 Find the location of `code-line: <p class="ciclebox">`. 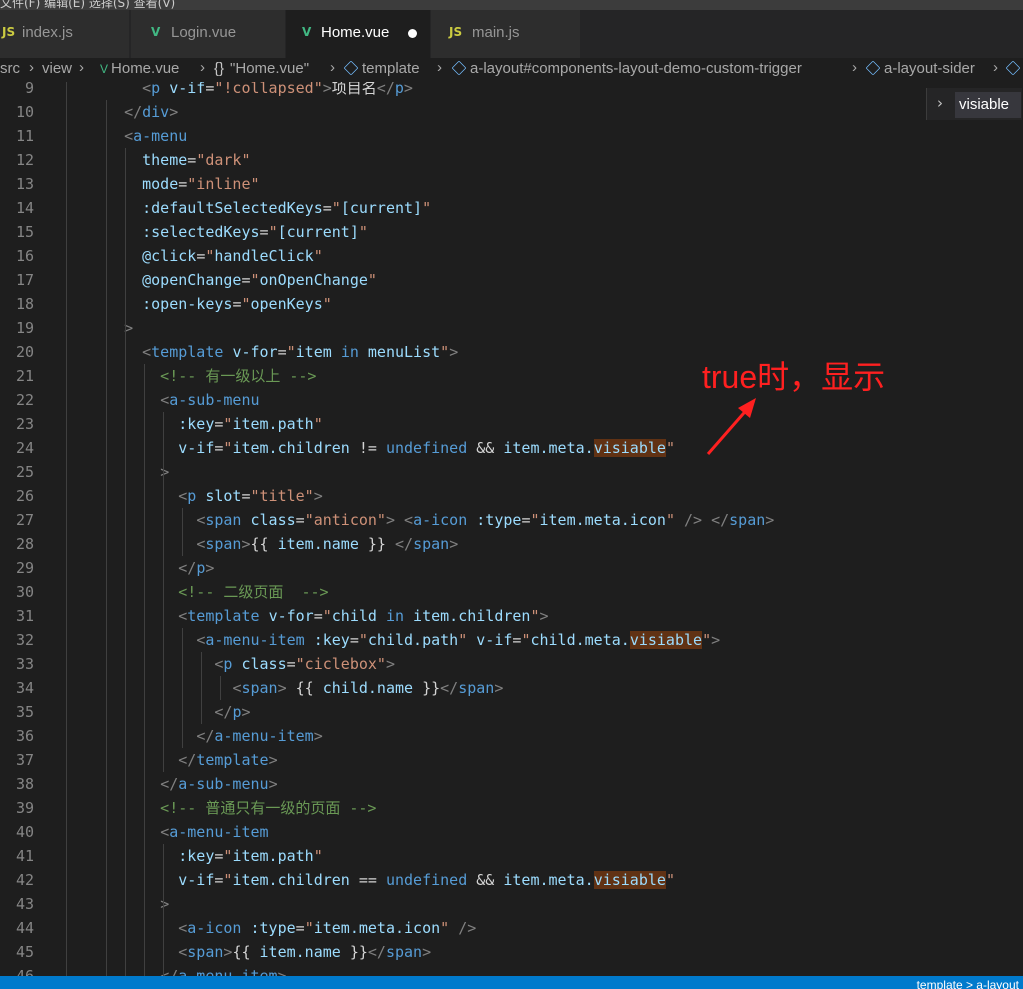

code-line: <p class="ciclebox"> is located at coordinates (250, 664).